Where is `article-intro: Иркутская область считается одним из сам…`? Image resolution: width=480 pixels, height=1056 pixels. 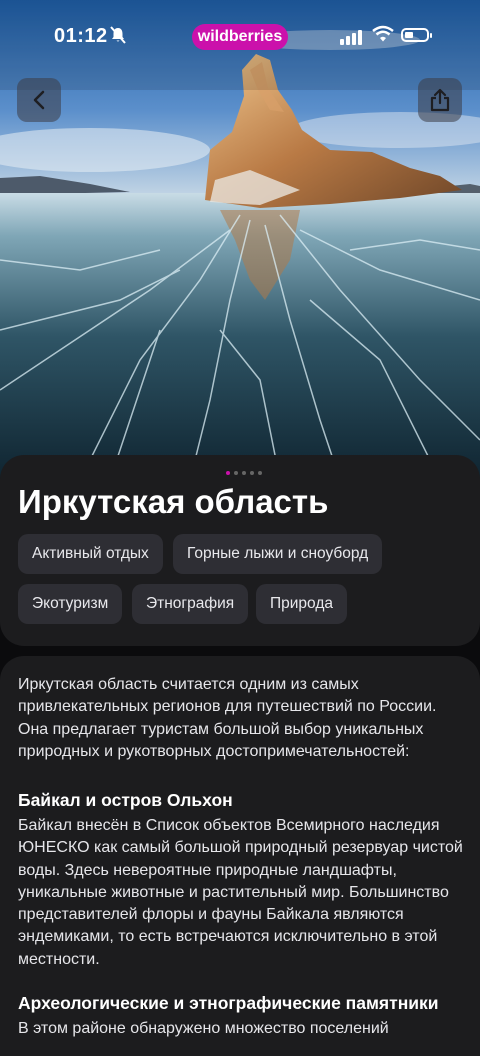
article-intro: Иркутская область считается одним из сам… is located at coordinates (227, 718).